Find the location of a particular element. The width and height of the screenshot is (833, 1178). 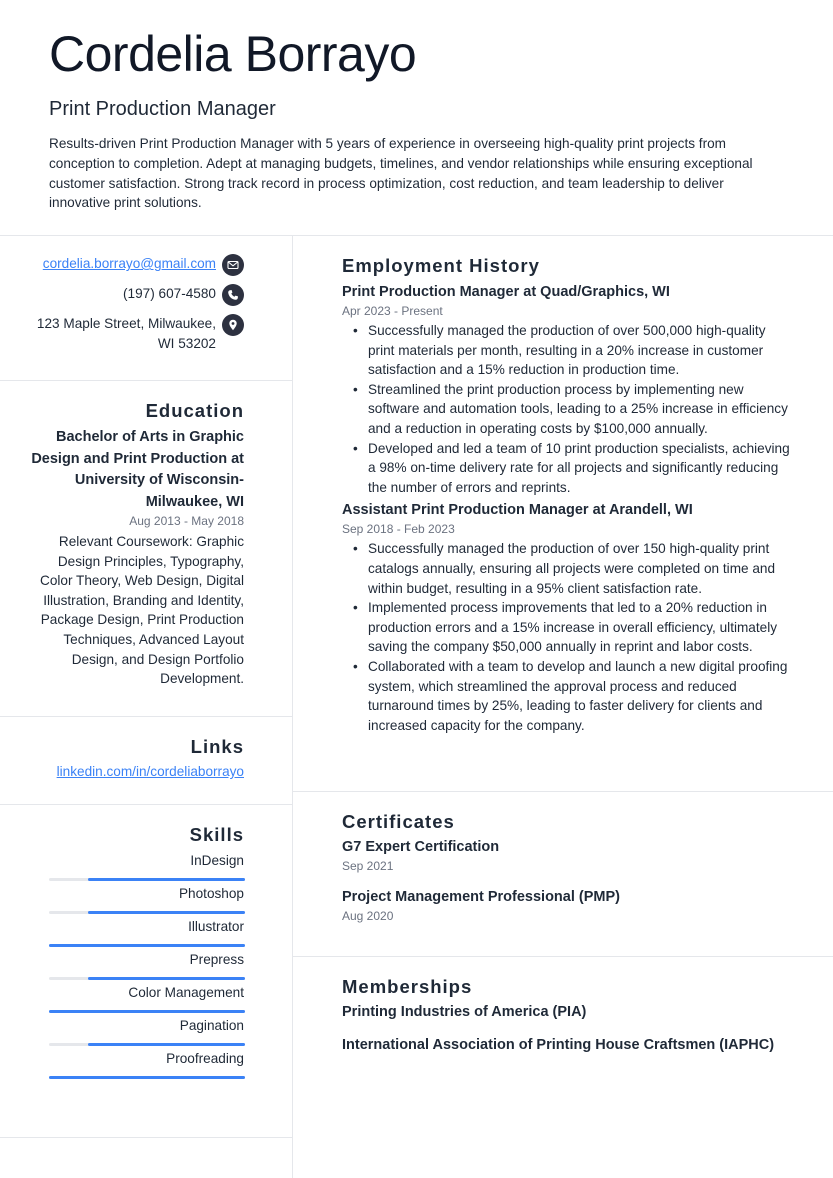

skill-name: Illustrator is located at coordinates (216, 926).